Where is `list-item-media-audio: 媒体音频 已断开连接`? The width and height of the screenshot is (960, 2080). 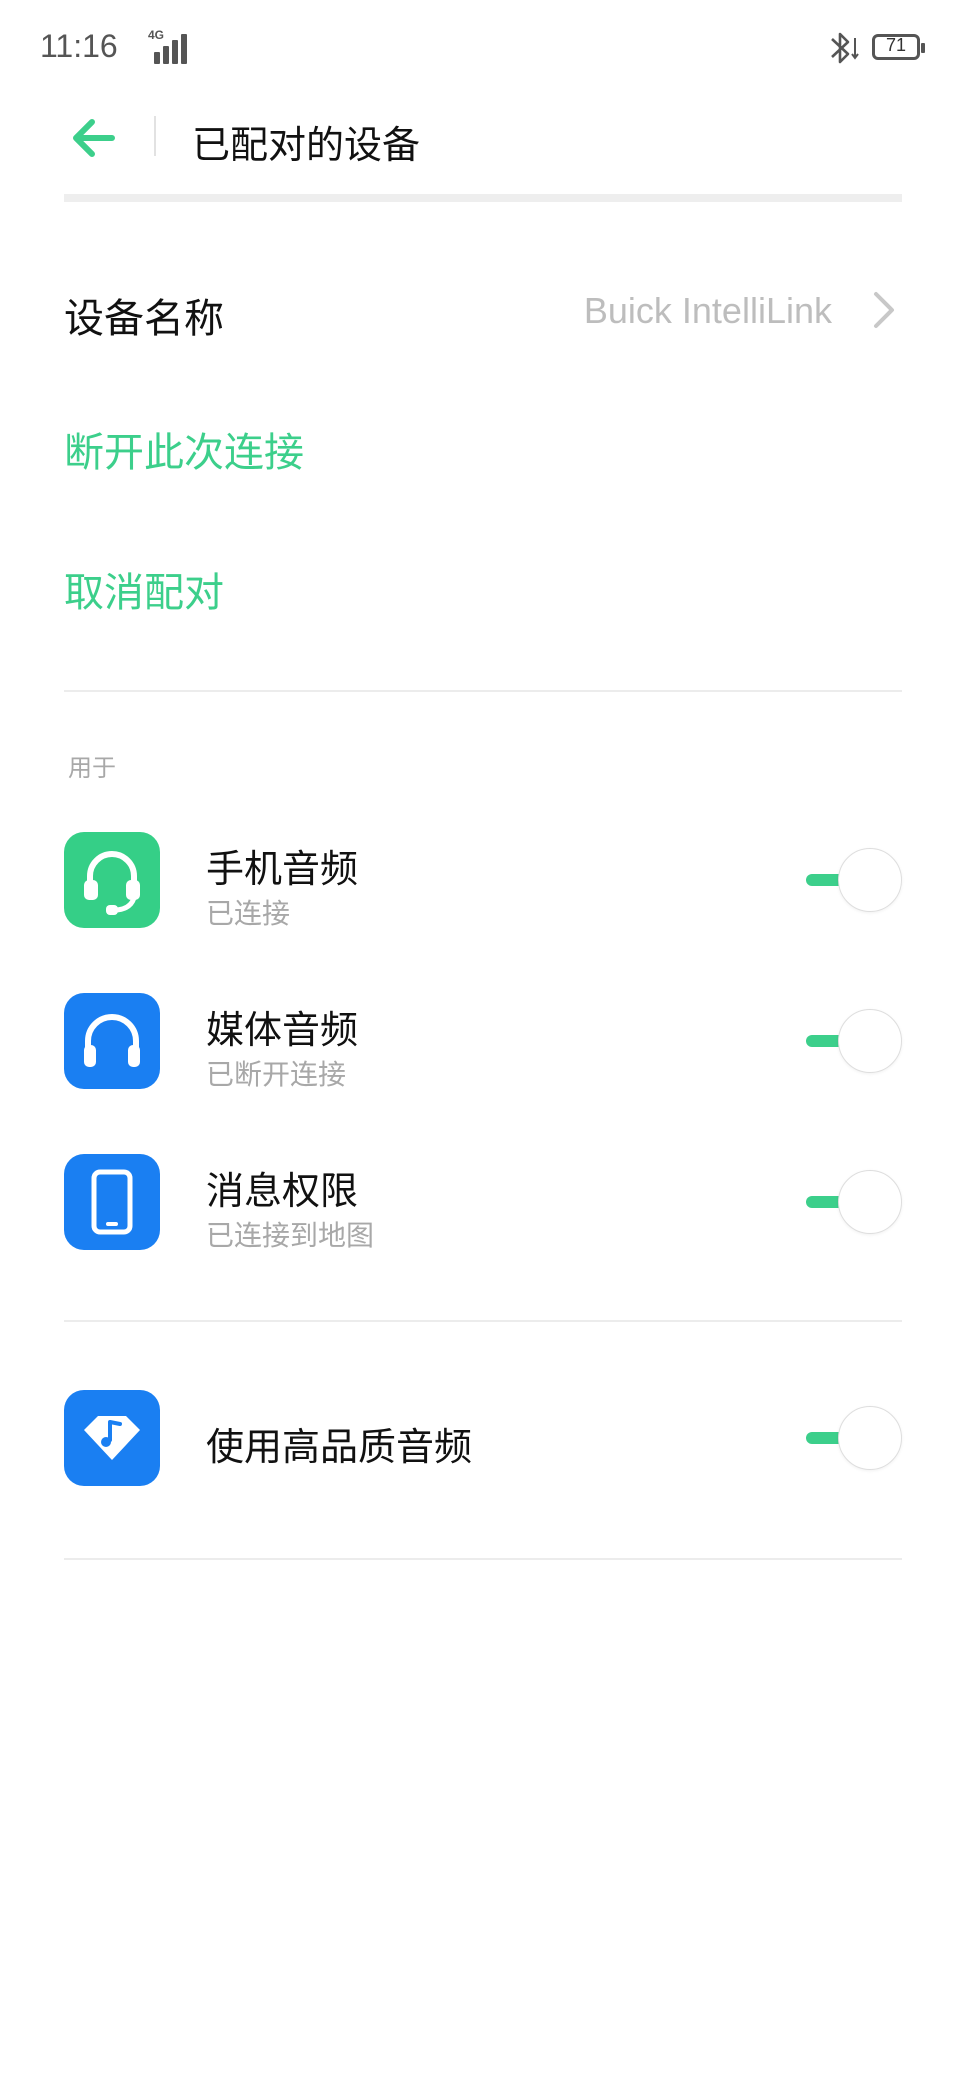 list-item-media-audio: 媒体音频 已断开连接 is located at coordinates (483, 1043).